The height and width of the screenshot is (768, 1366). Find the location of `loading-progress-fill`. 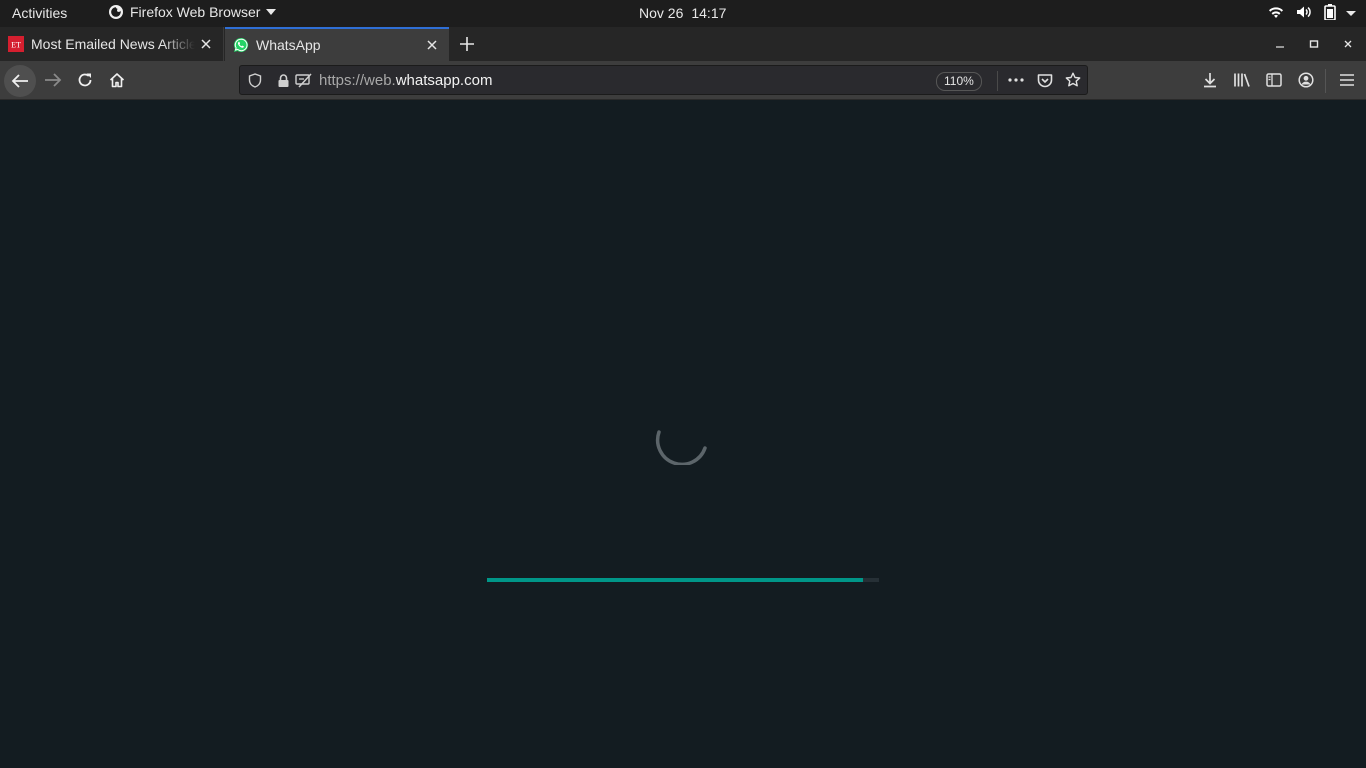

loading-progress-fill is located at coordinates (675, 580).